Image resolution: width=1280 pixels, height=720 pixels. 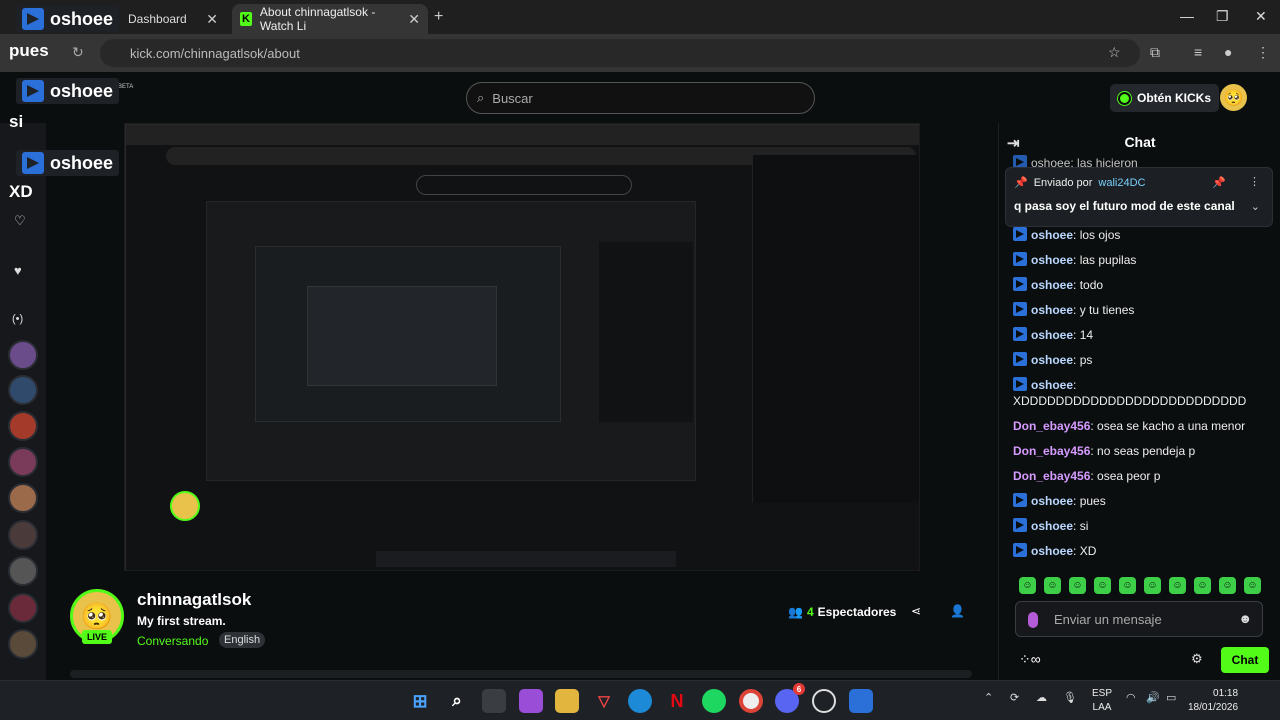 I want to click on wifi-icon: ◠, so click(x=1131, y=697).